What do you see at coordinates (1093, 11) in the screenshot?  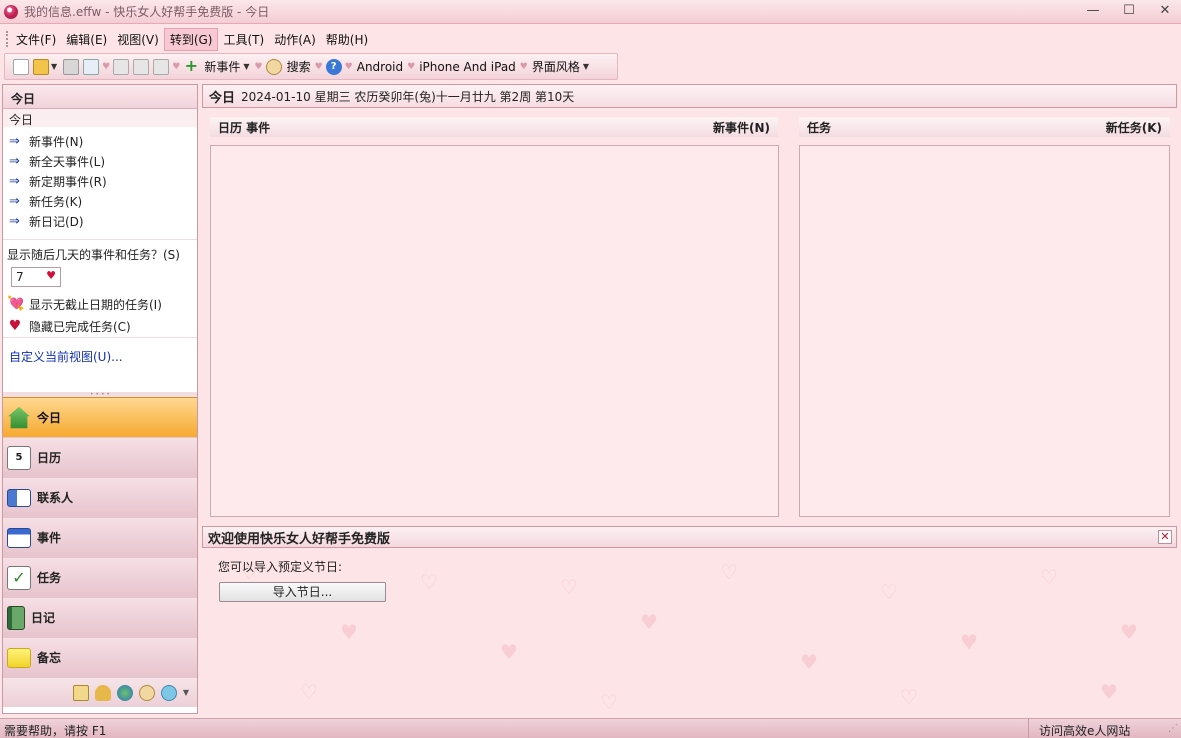 I see `minimize-button: —` at bounding box center [1093, 11].